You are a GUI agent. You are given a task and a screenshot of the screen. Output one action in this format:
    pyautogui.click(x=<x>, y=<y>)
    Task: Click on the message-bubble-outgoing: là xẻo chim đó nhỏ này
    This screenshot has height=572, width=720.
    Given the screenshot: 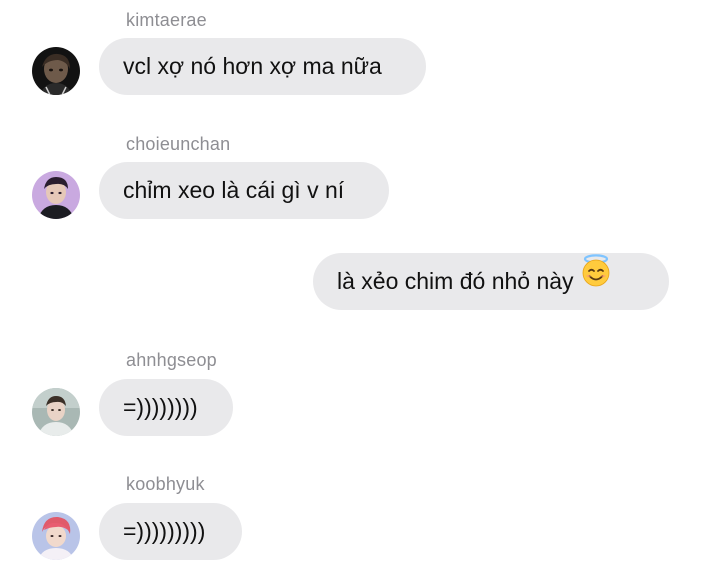 What is the action you would take?
    pyautogui.click(x=491, y=281)
    